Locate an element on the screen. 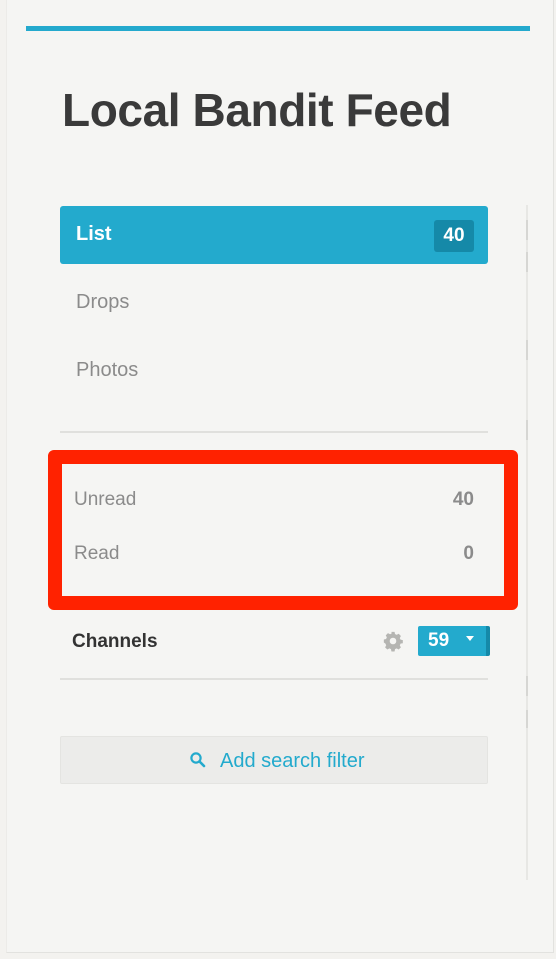 The image size is (556, 959). nav-item-label: List is located at coordinates (94, 234).